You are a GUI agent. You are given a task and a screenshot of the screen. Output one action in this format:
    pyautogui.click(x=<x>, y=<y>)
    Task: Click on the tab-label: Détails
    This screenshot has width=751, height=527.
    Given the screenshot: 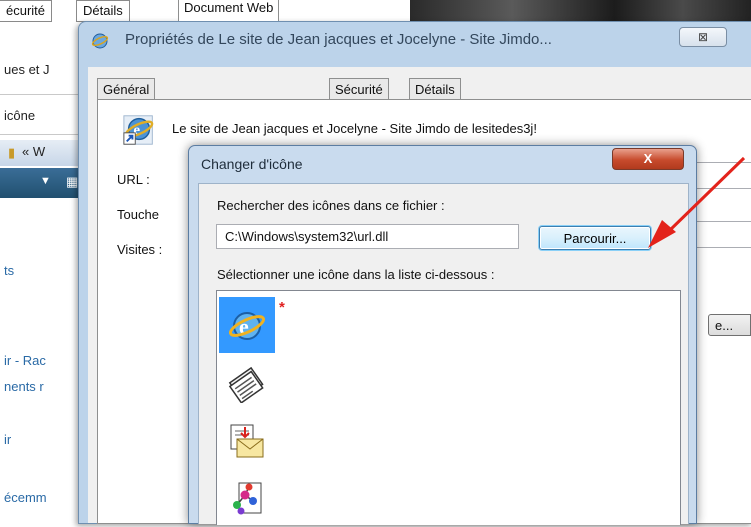 What is the action you would take?
    pyautogui.click(x=435, y=89)
    